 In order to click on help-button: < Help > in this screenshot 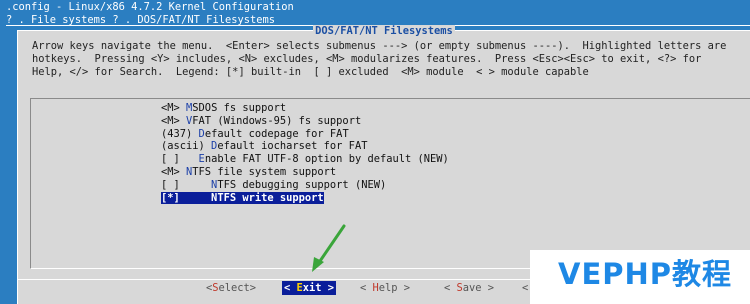, I will do `click(385, 288)`.